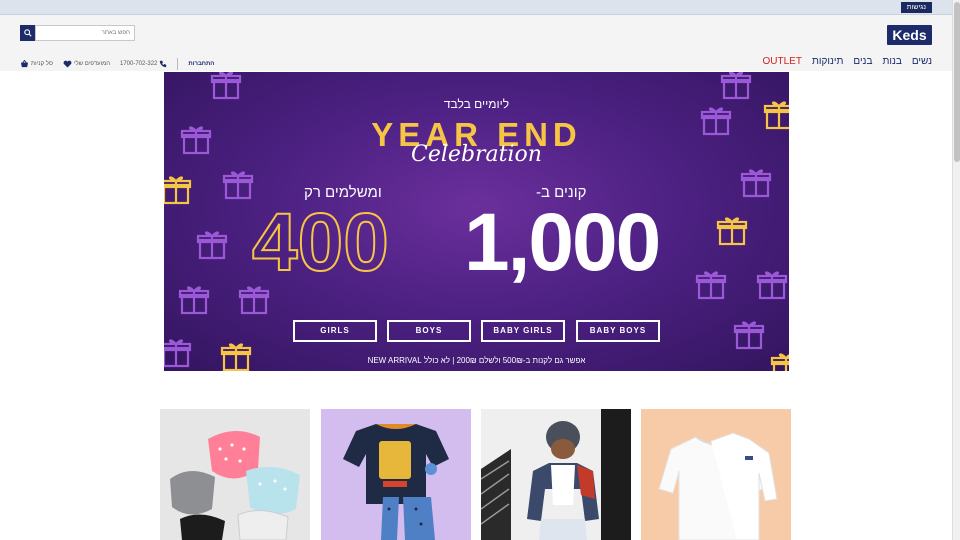 This screenshot has width=960, height=540. I want to click on top-bar: נגישות, so click(476, 7).